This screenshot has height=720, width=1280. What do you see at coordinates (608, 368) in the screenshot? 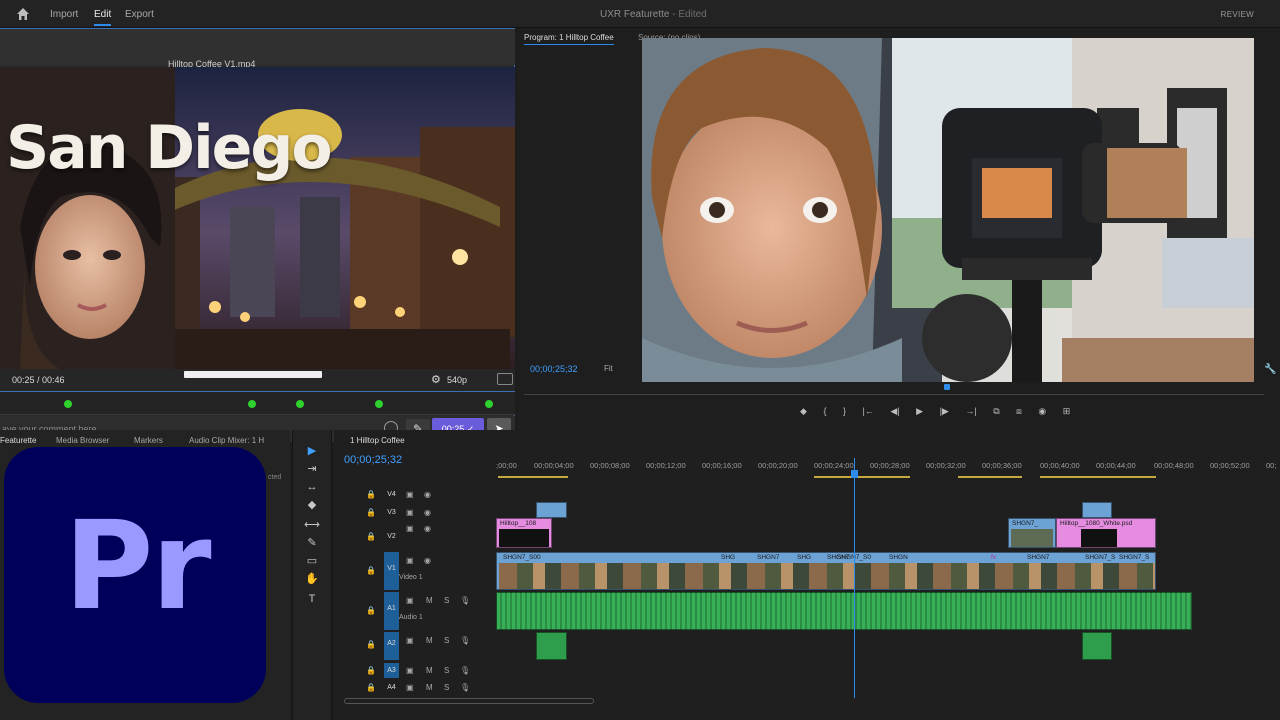
I see `zoom-fit-dropdown: Fit` at bounding box center [608, 368].